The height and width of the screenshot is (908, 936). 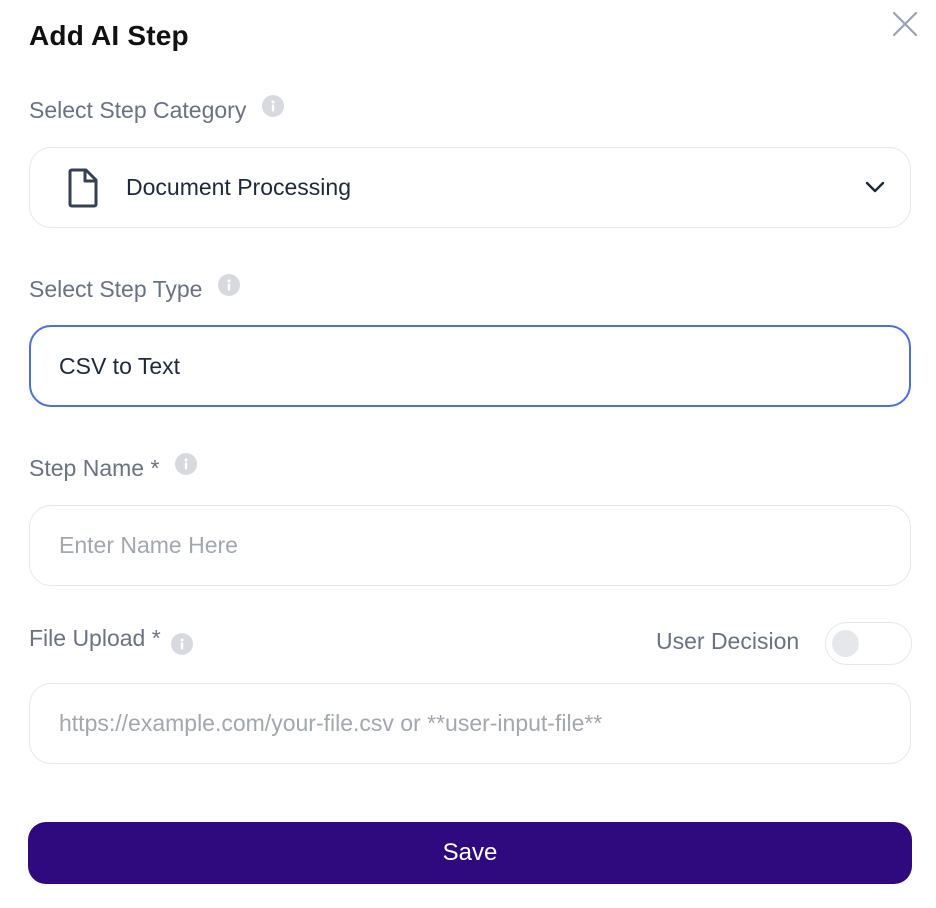 I want to click on document-icon, so click(x=83, y=187).